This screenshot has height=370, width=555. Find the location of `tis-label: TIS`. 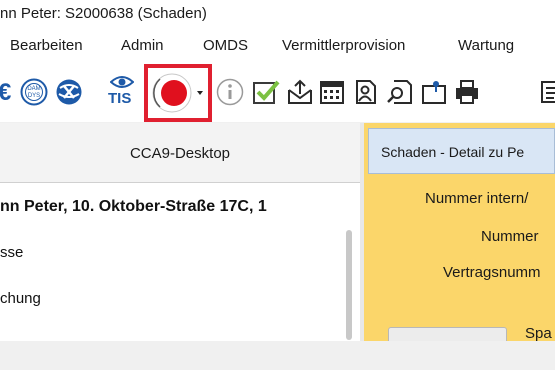

tis-label: TIS is located at coordinates (120, 98).